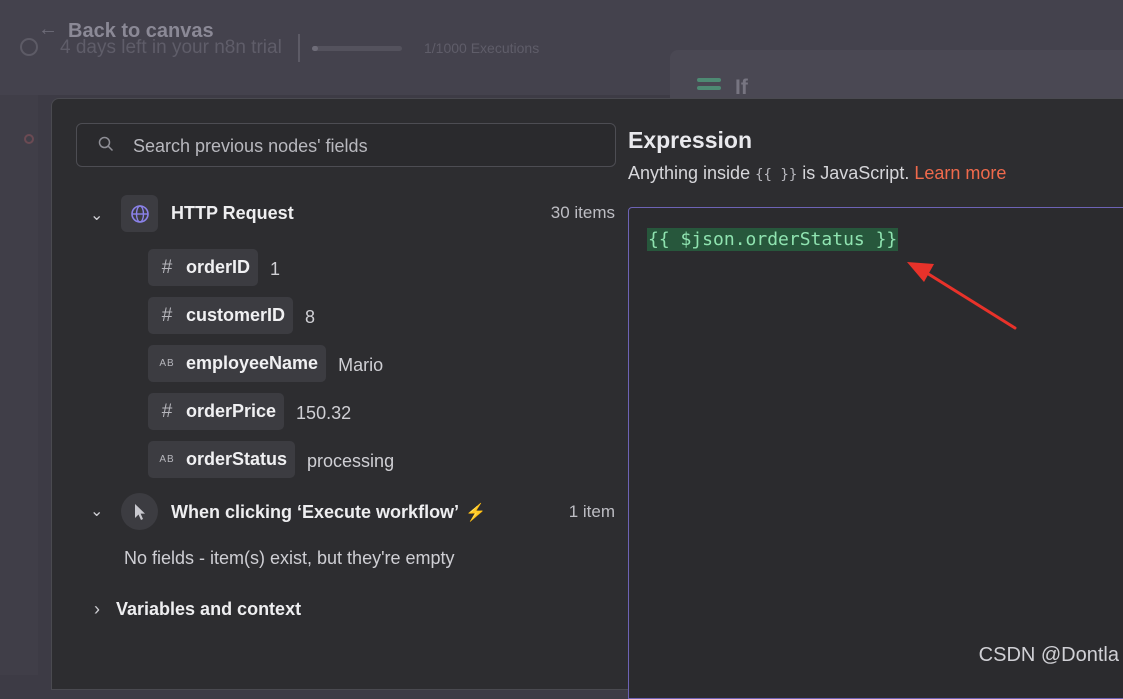 The height and width of the screenshot is (699, 1123). What do you see at coordinates (776, 175) in the screenshot?
I see `braces-code: {{ }}` at bounding box center [776, 175].